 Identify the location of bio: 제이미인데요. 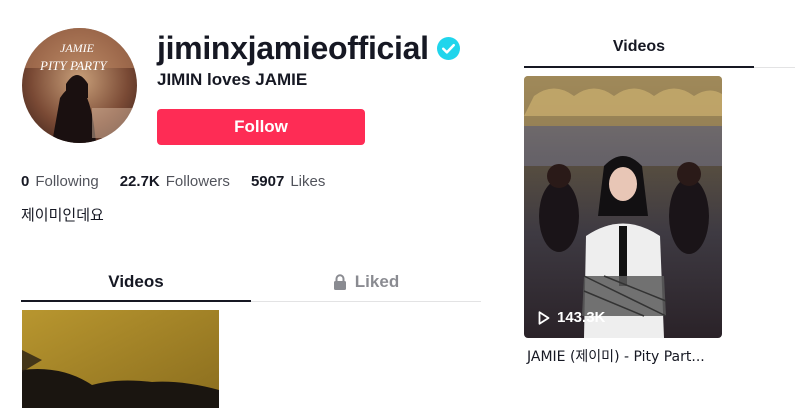
(62, 215).